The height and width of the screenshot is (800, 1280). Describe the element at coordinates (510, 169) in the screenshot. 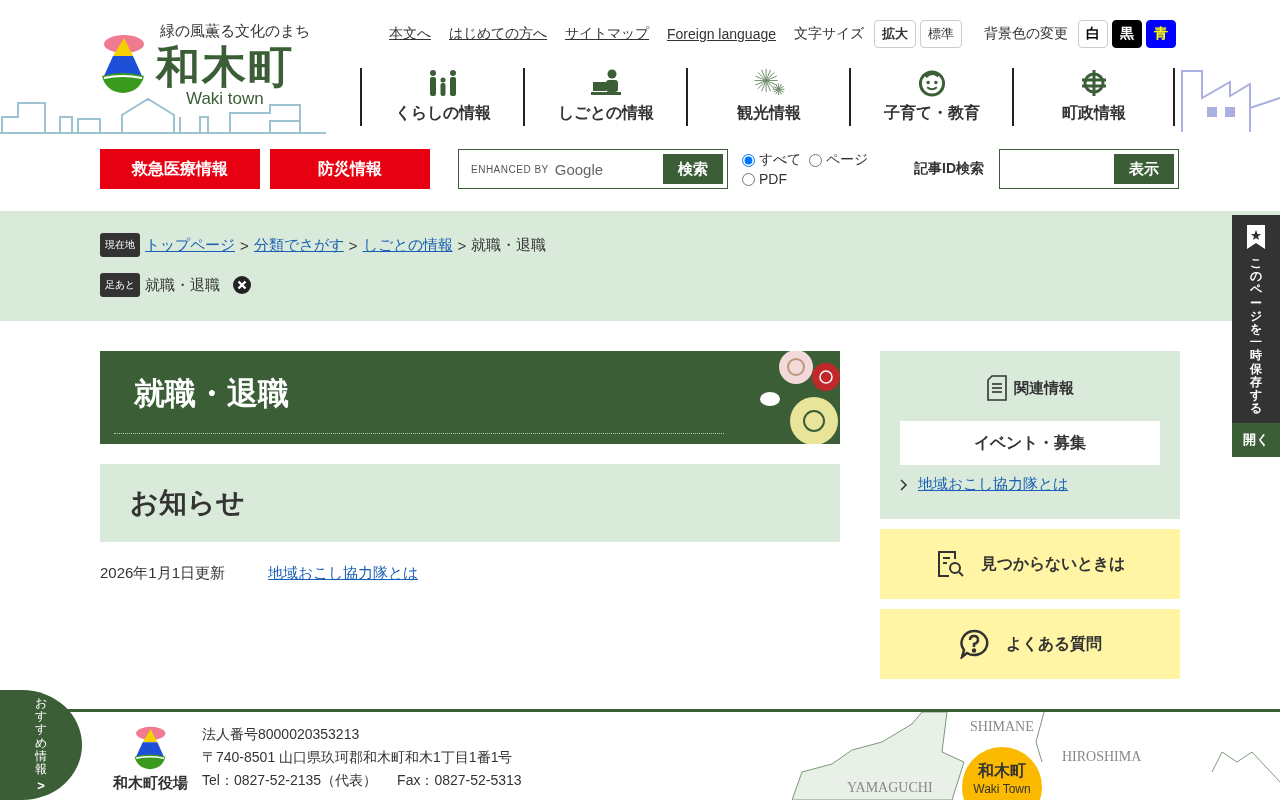

I see `search-branding: ENHANCED BY` at that location.